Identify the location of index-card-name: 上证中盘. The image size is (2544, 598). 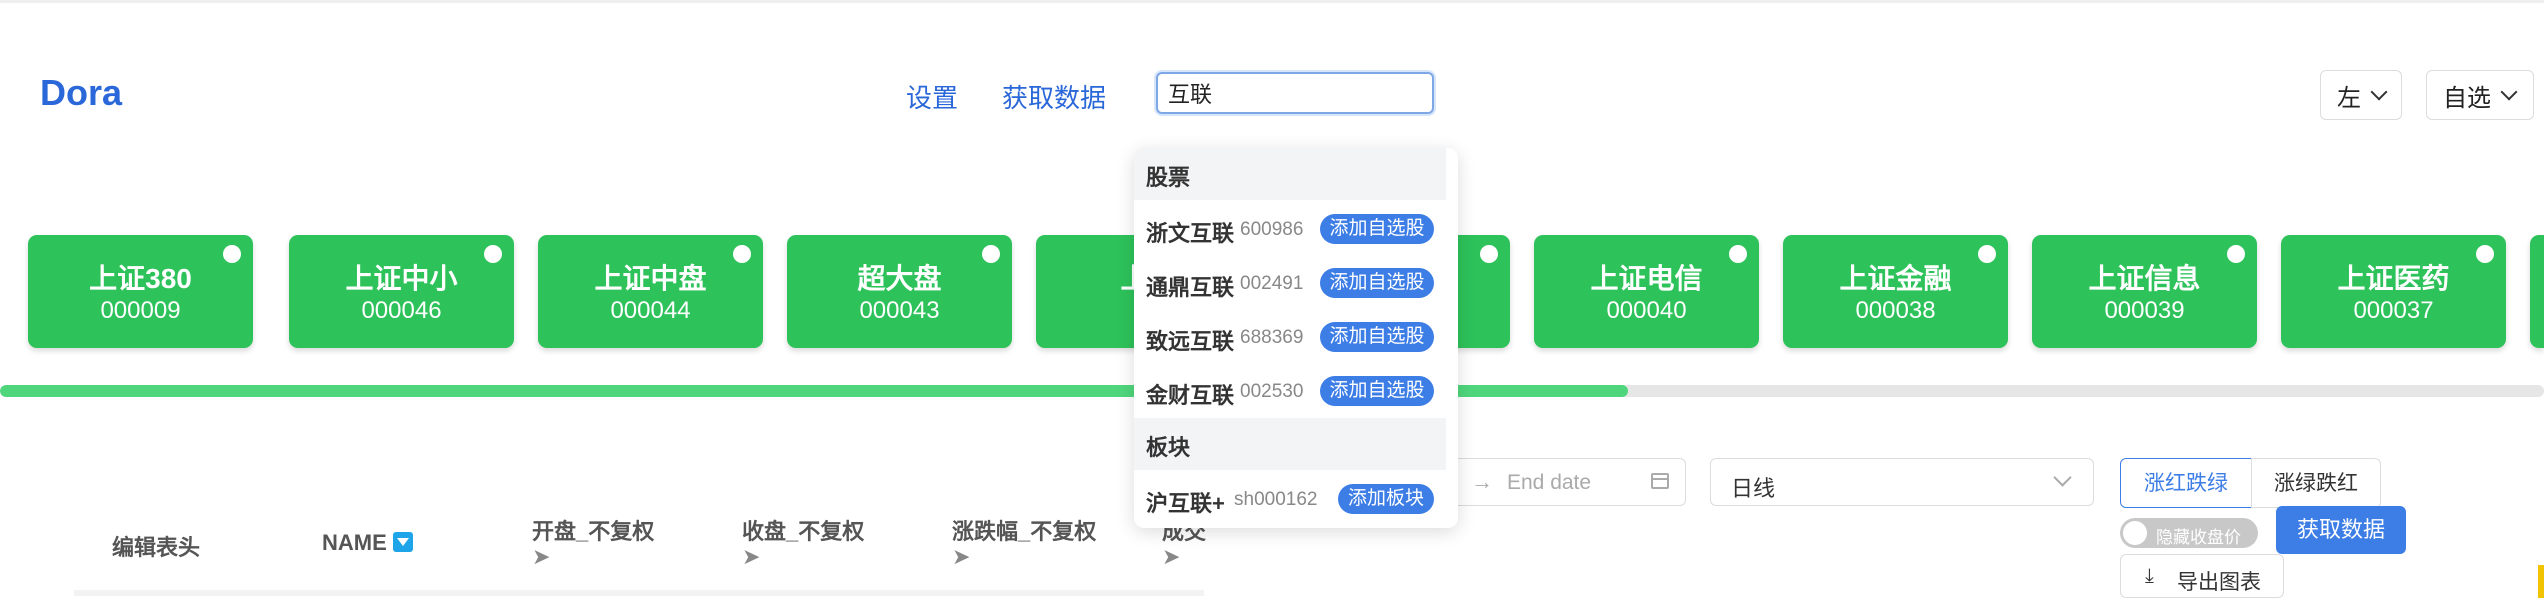
(650, 278).